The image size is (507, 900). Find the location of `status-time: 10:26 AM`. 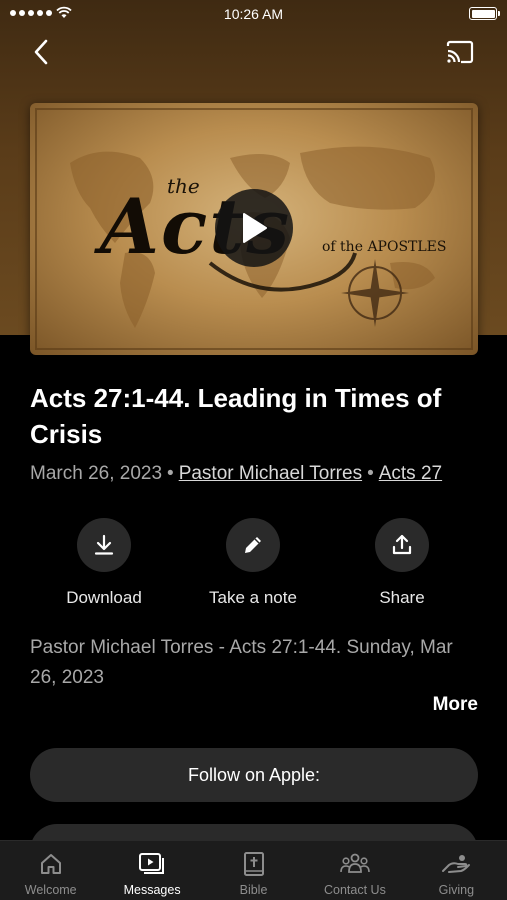

status-time: 10:26 AM is located at coordinates (253, 14).